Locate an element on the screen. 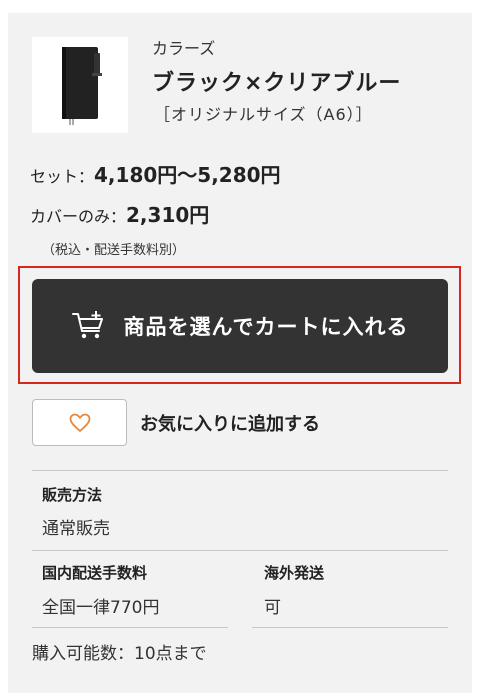  add-to-cart-label: 商品を選んでカートに入れる is located at coordinates (266, 327).